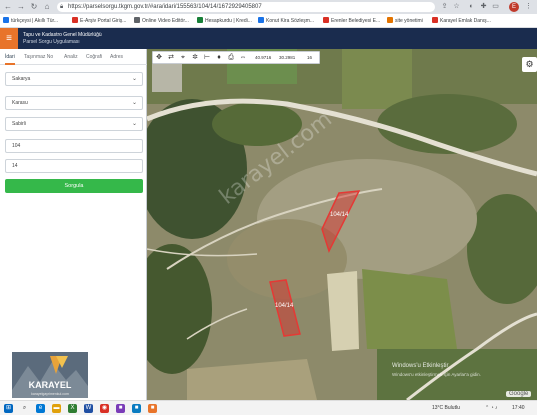  Describe the element at coordinates (243, 58) in the screenshot. I see `export-icon: ⇔` at that location.